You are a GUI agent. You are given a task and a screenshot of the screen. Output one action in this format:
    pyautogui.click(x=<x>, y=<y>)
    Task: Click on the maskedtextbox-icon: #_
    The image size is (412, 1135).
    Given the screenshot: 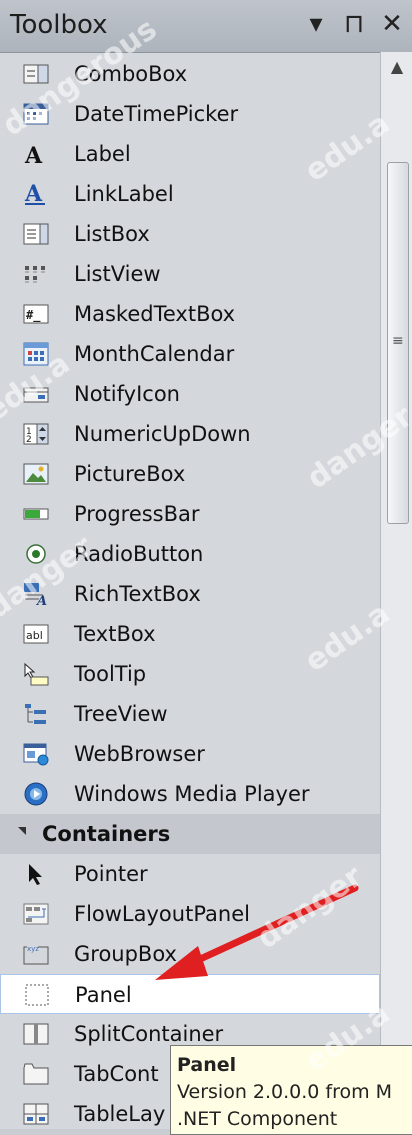 What is the action you would take?
    pyautogui.click(x=36, y=314)
    